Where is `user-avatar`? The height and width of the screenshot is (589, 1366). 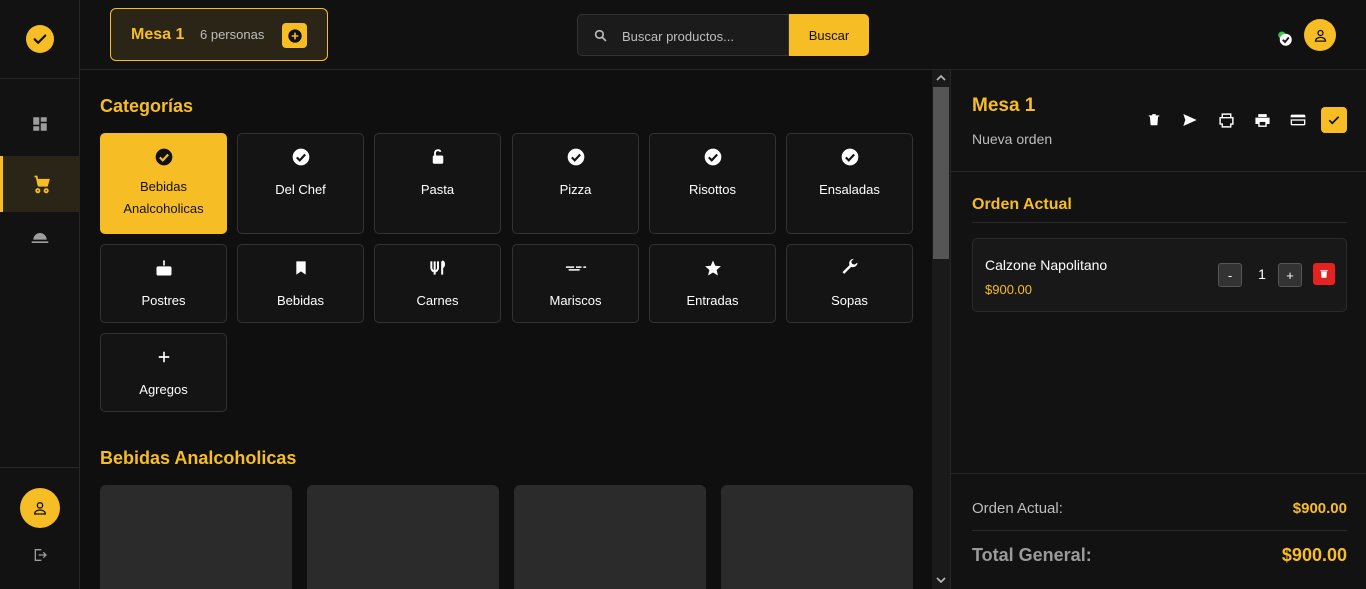
user-avatar is located at coordinates (40, 508).